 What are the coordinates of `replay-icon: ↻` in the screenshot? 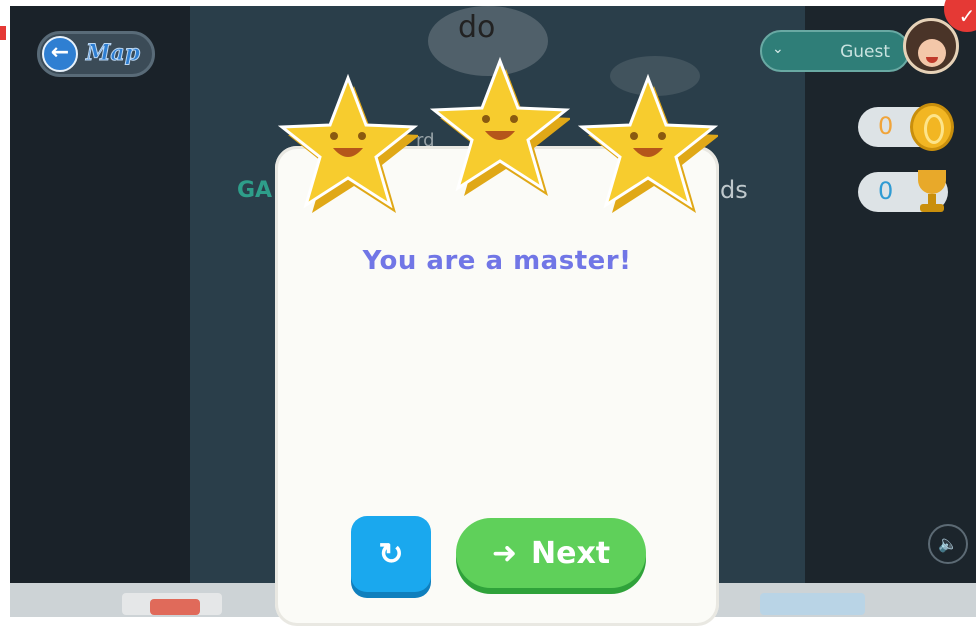 It's located at (391, 554).